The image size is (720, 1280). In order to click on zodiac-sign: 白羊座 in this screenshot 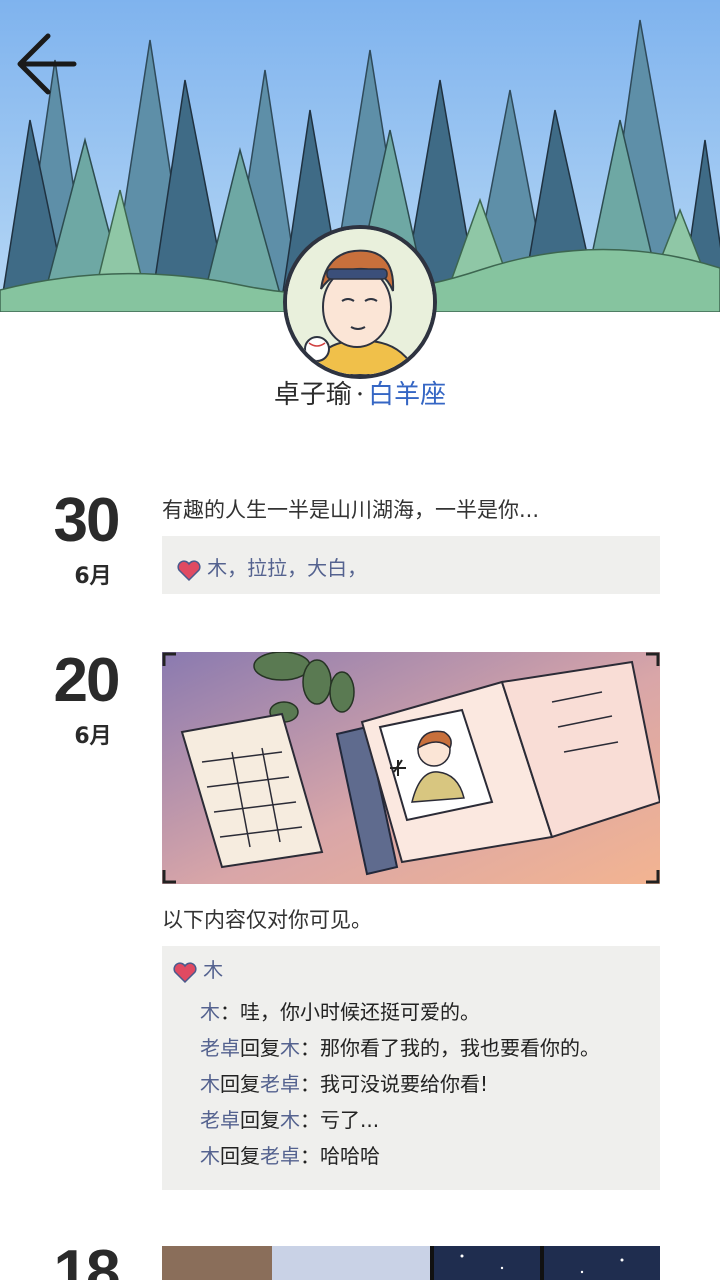, I will do `click(407, 395)`.